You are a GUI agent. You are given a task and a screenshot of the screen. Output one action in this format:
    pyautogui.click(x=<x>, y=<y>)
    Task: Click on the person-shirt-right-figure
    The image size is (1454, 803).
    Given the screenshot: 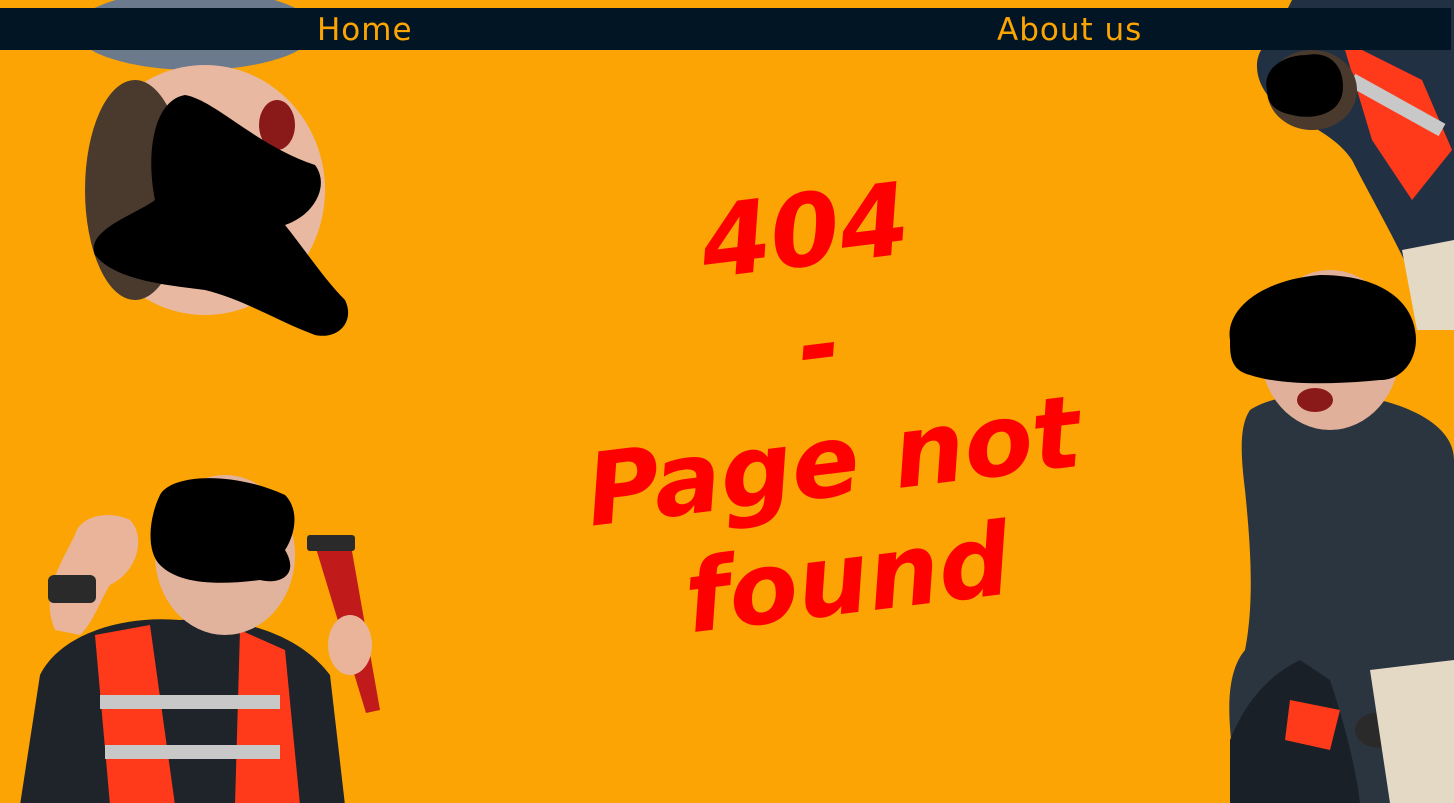 What is the action you would take?
    pyautogui.click(x=1322, y=531)
    